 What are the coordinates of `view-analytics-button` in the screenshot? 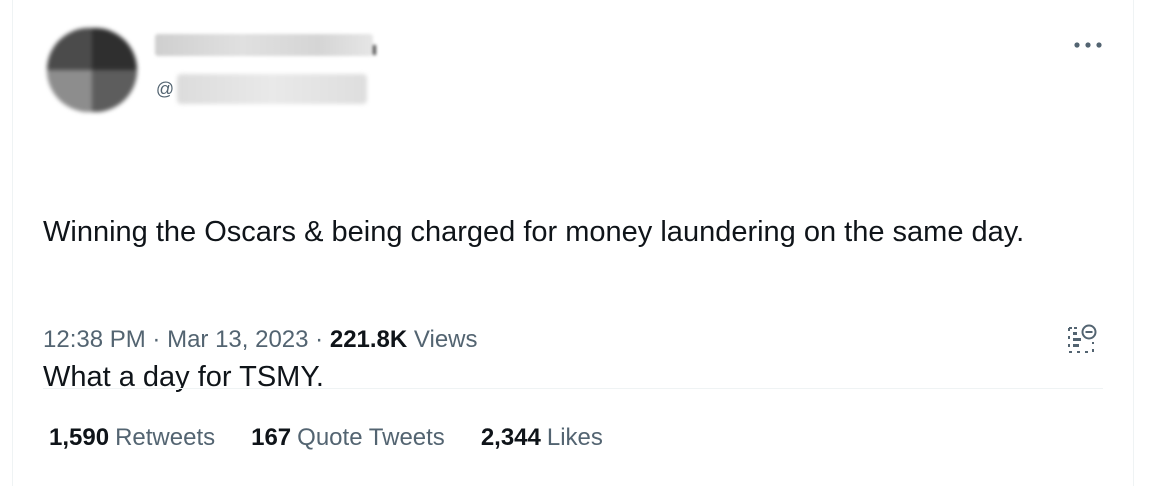 It's located at (1082, 339).